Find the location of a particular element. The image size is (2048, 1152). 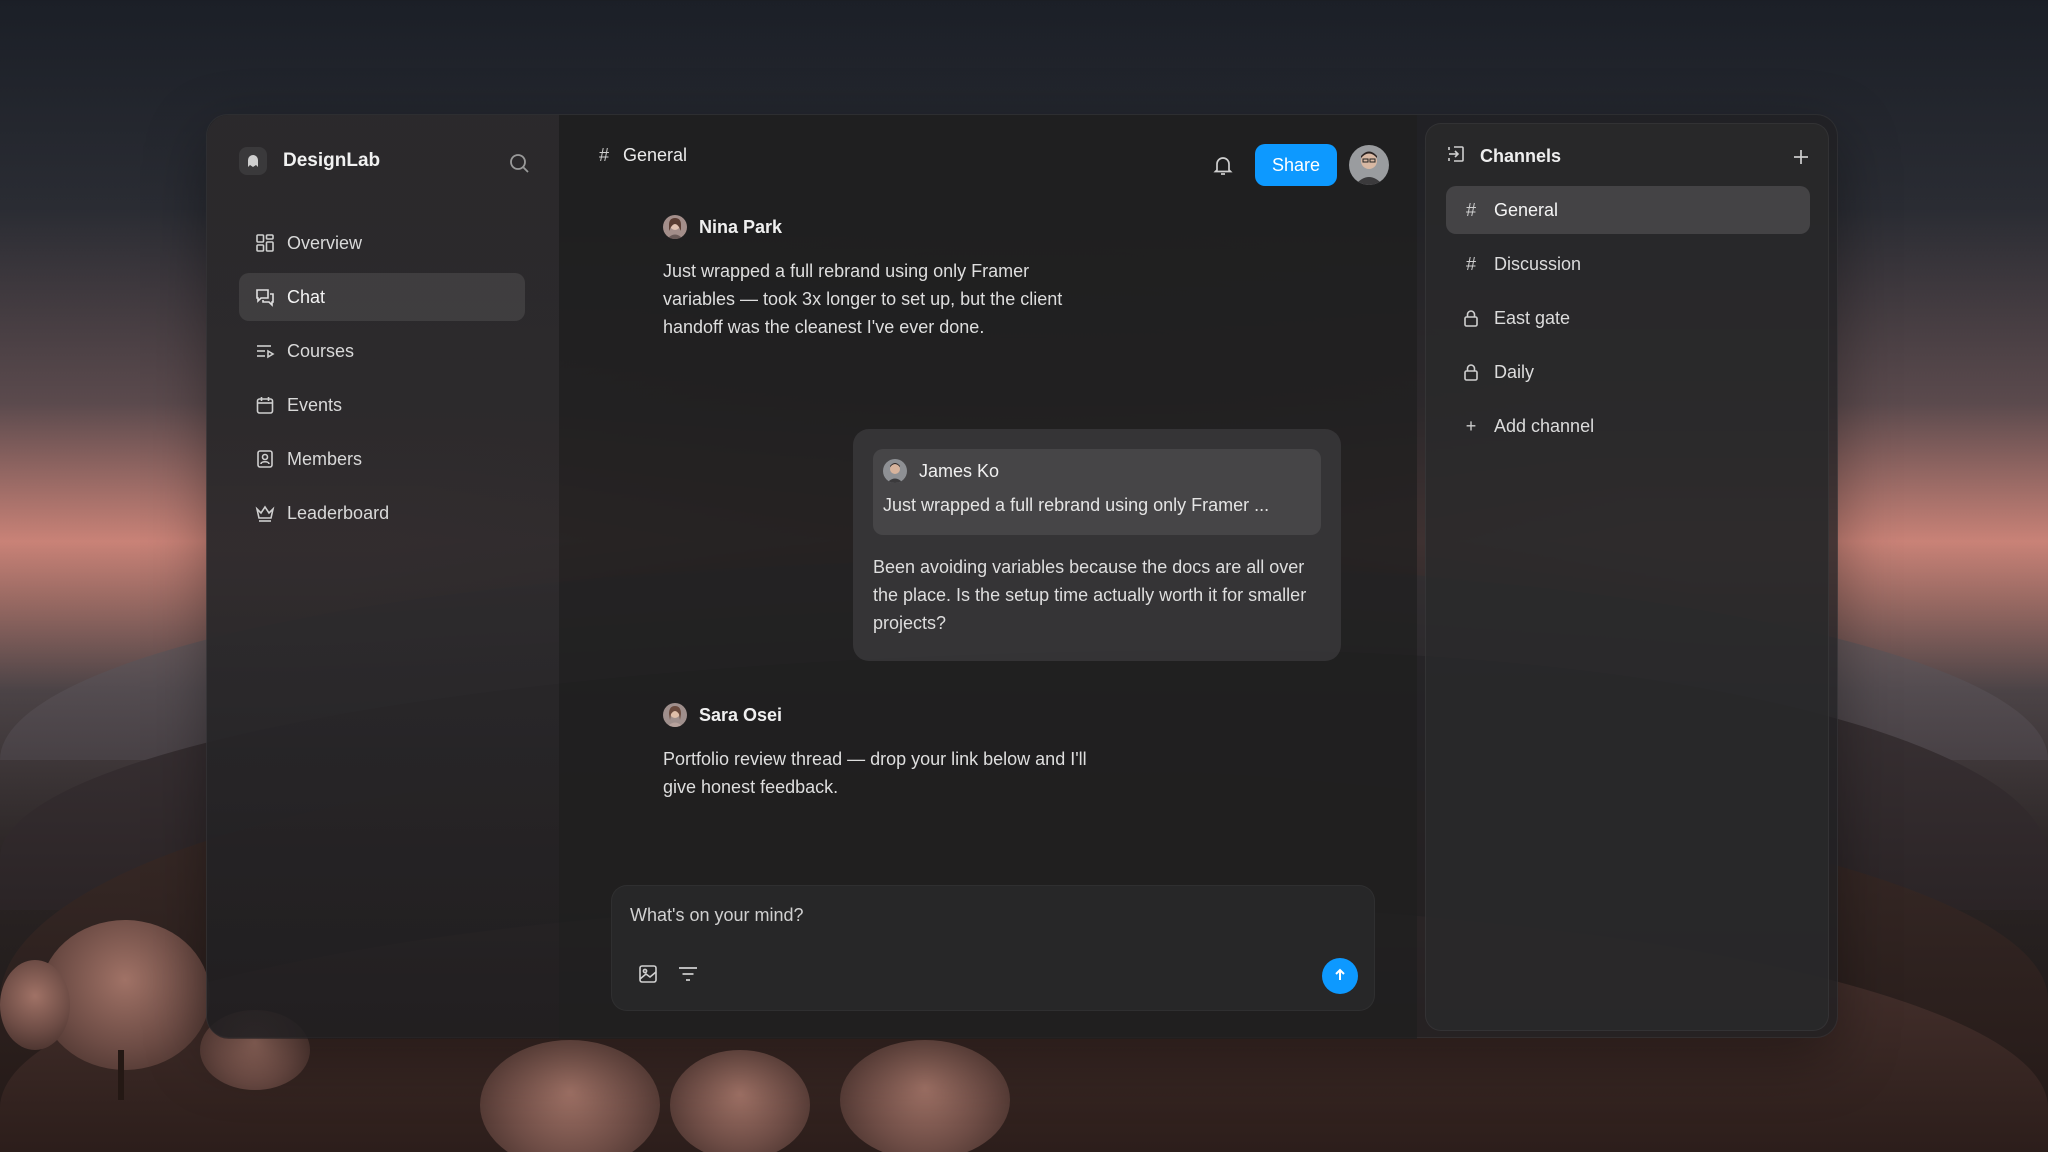

channel-hash-icon: # is located at coordinates (604, 155).